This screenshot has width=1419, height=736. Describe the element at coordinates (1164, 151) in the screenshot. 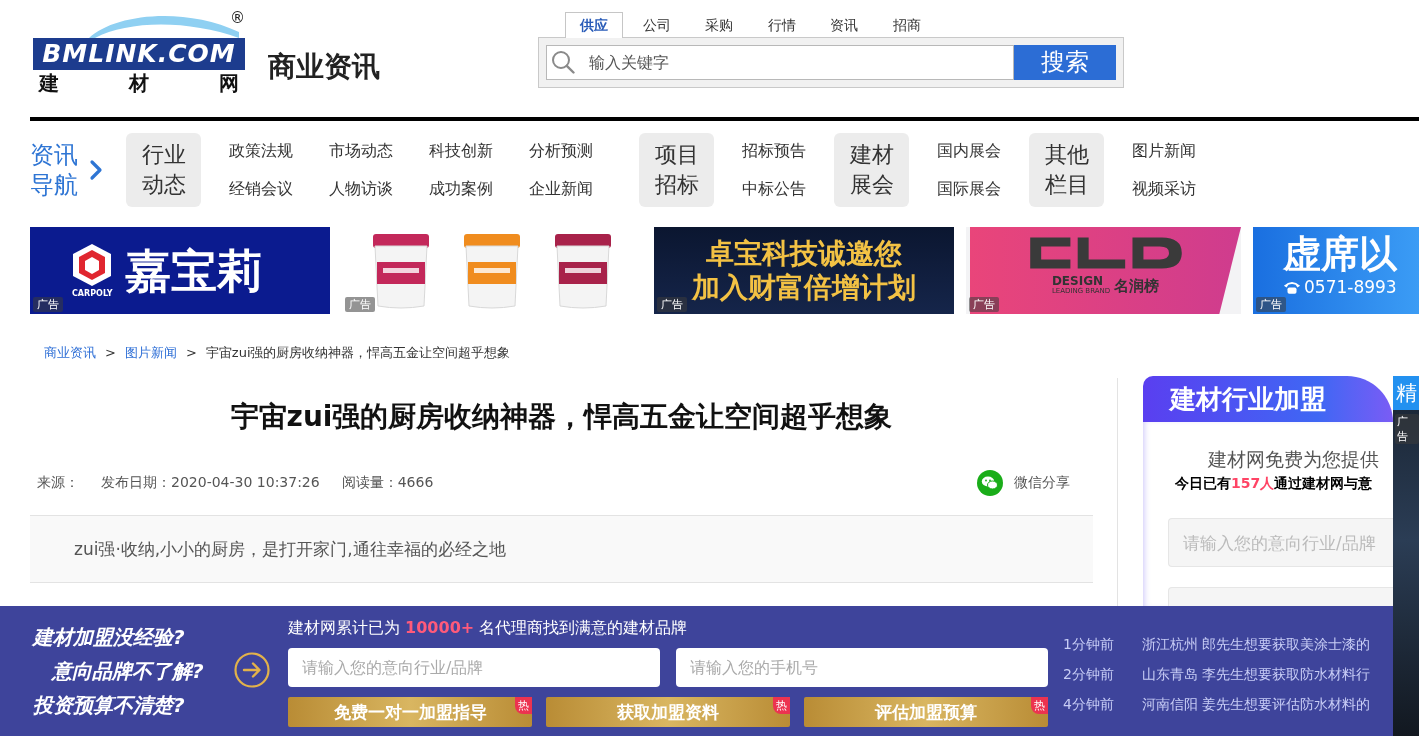

I see `nav-link: 图片新闻` at that location.